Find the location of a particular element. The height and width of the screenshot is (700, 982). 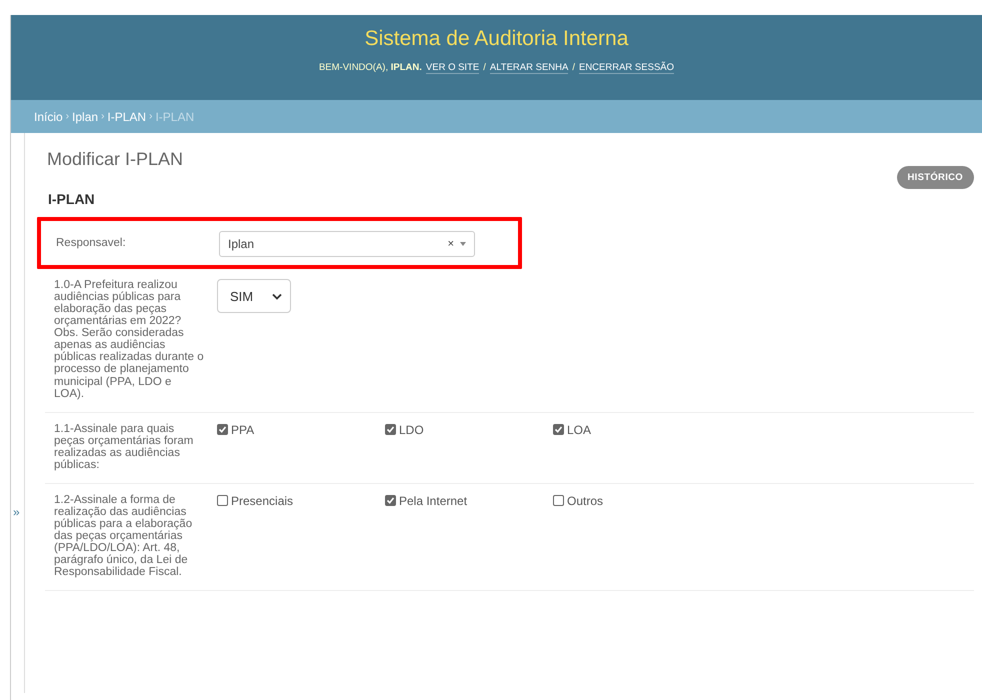

welcome-text: BEM-VINDO(A), IPLAN. is located at coordinates (370, 67).